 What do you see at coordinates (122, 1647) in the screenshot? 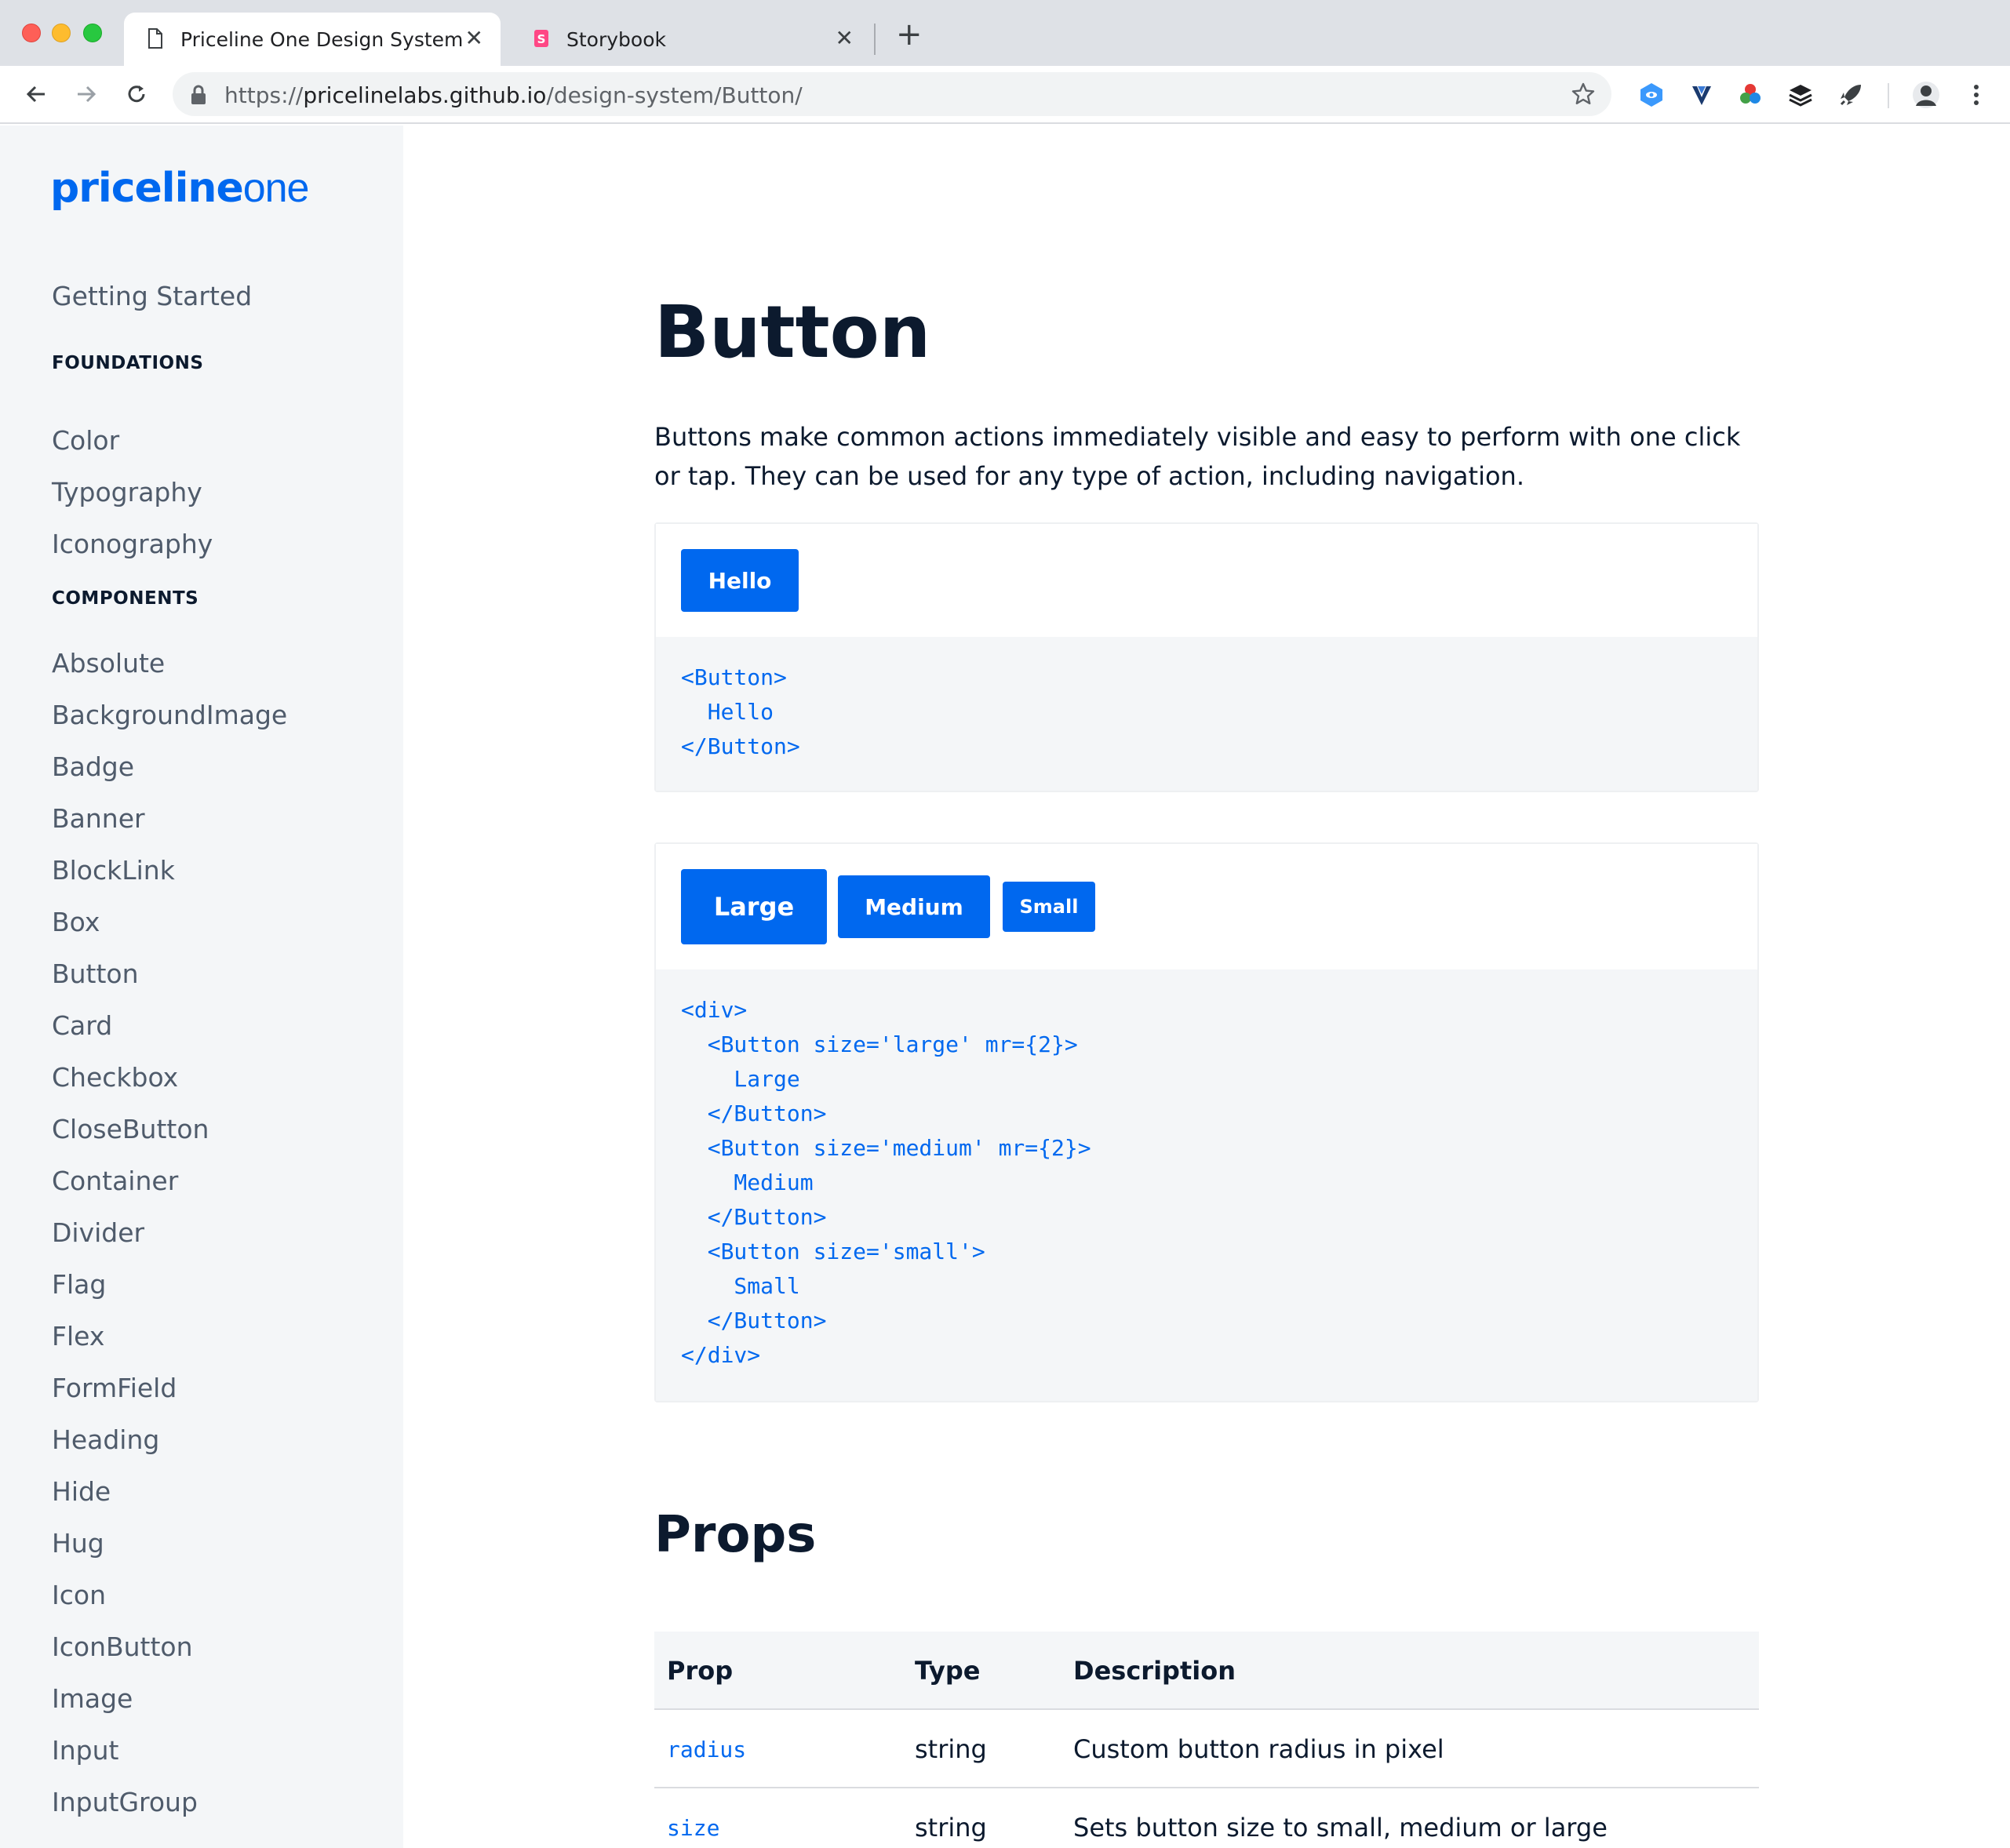
I see `sidebar-item-iconbutton: IconButton` at bounding box center [122, 1647].